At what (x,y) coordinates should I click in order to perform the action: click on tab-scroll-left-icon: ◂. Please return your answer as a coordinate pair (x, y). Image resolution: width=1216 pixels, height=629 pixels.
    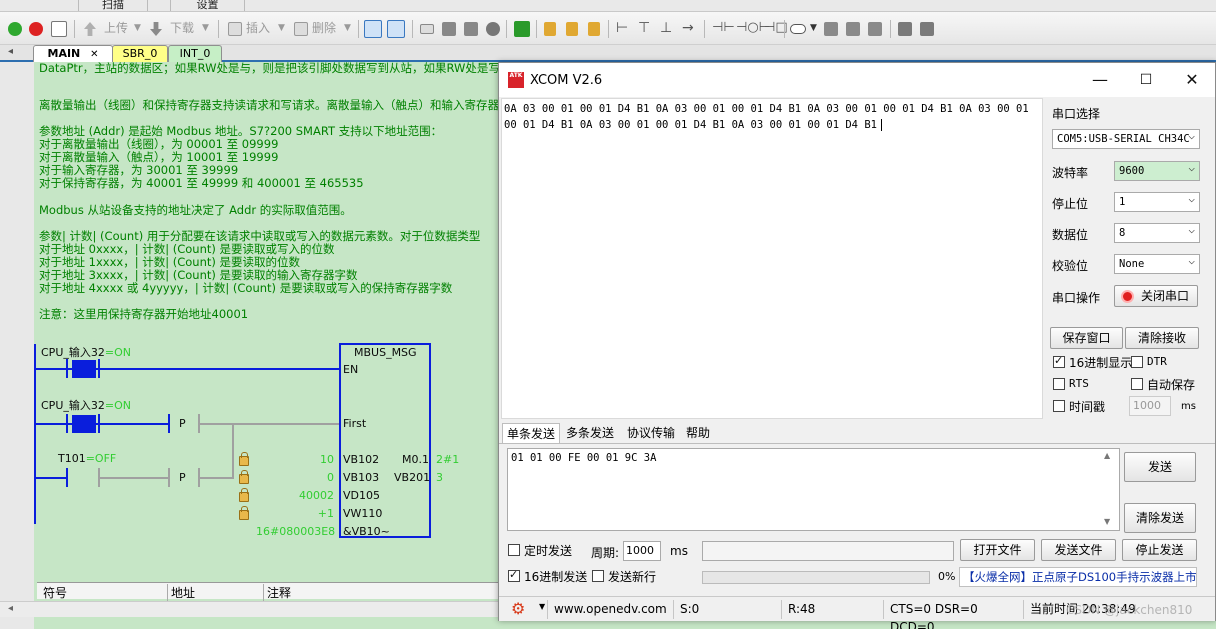
    Looking at the image, I should click on (10, 51).